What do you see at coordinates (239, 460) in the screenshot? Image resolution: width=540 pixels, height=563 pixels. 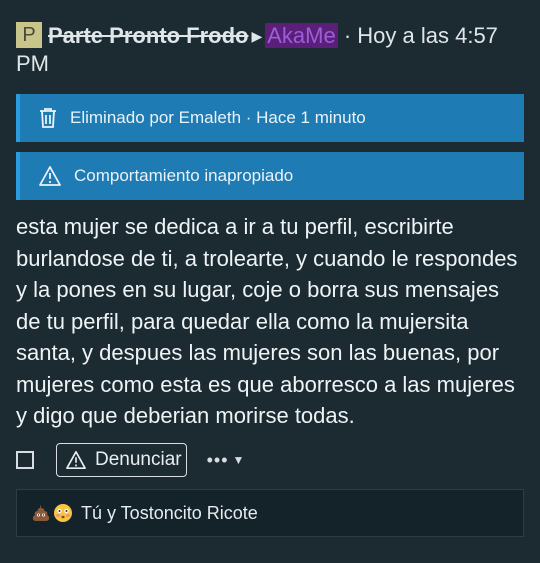 I see `chevron-down-icon: ▼` at bounding box center [239, 460].